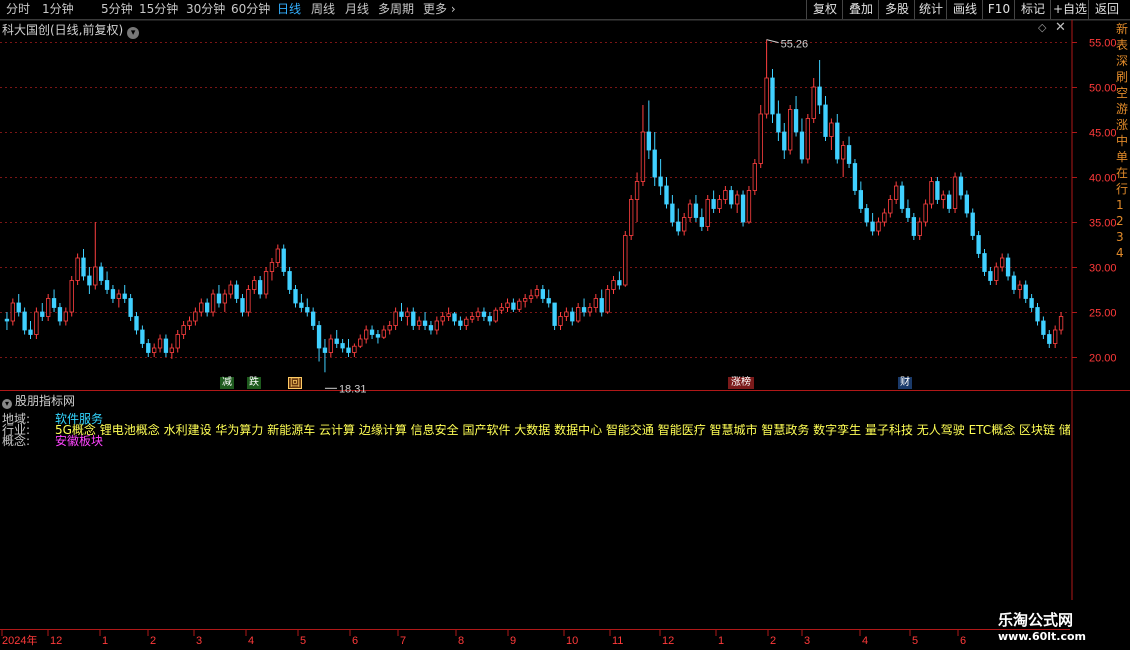 Image resolution: width=1130 pixels, height=650 pixels. I want to click on time-tick-label: 5, so click(303, 641).